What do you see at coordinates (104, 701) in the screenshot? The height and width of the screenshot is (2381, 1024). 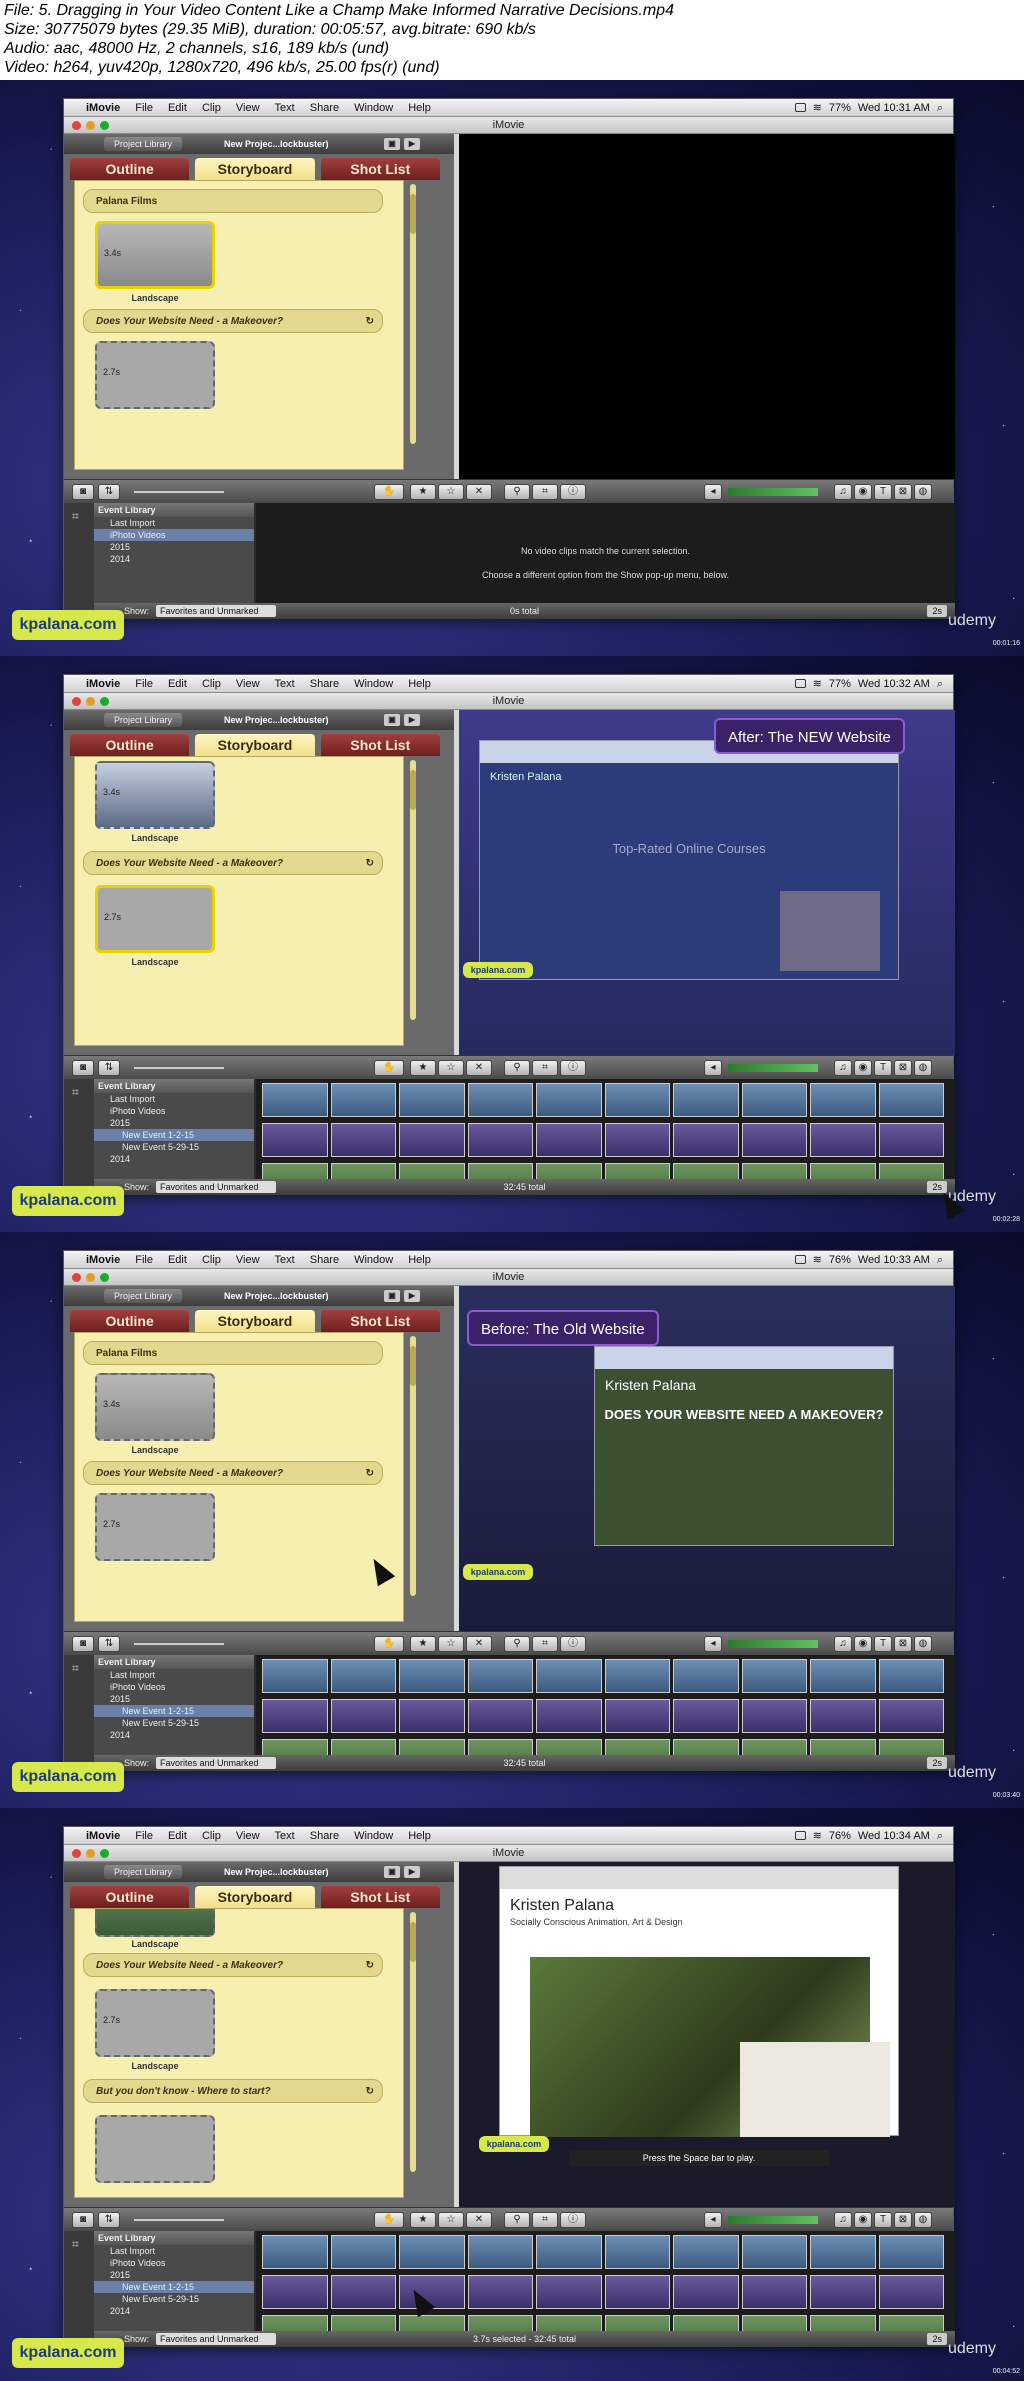 I see `zoom-icon` at bounding box center [104, 701].